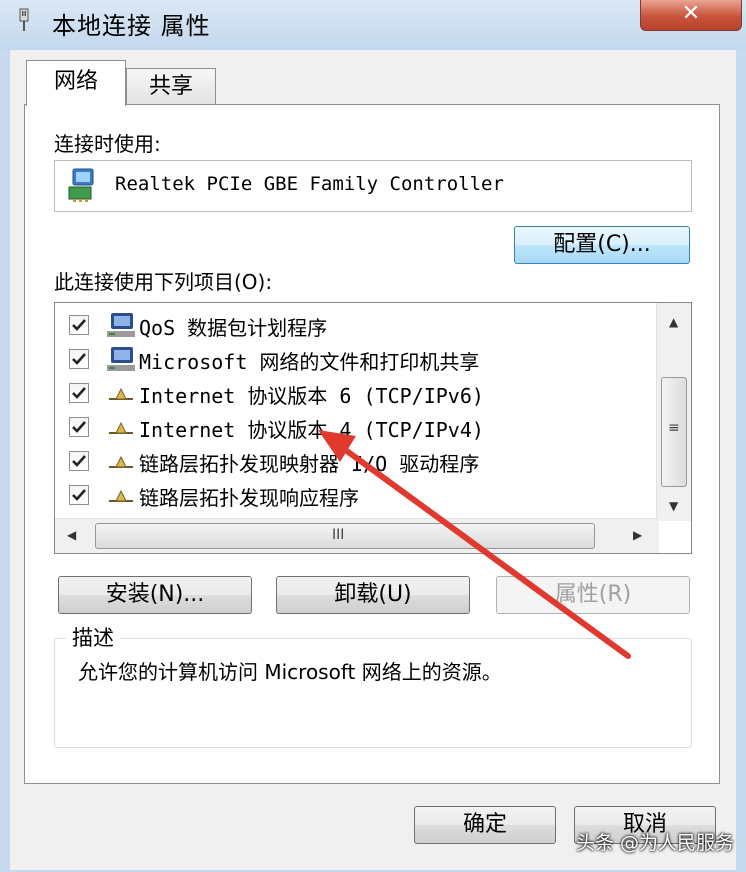 The height and width of the screenshot is (872, 746). Describe the element at coordinates (24, 19) in the screenshot. I see `network-plug-icon` at that location.